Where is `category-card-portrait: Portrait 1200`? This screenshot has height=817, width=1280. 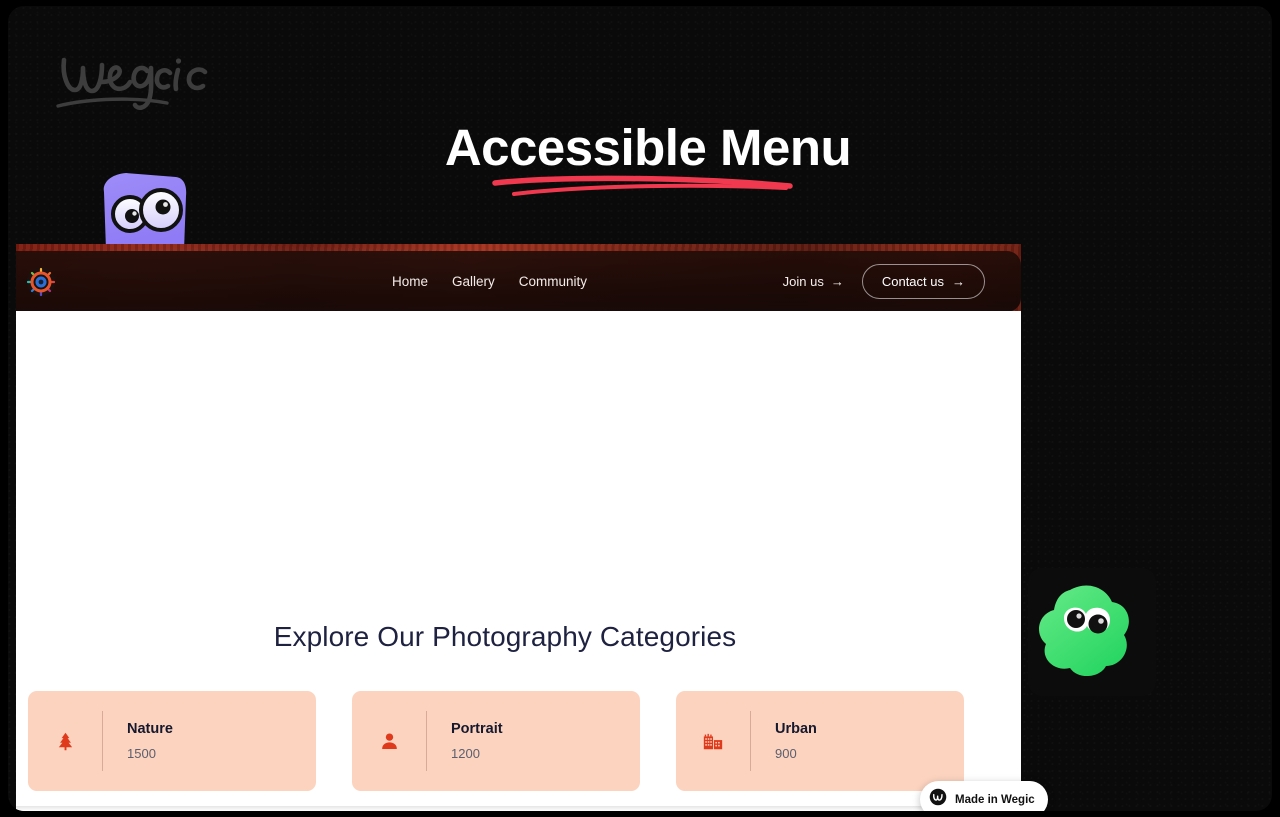 category-card-portrait: Portrait 1200 is located at coordinates (496, 741).